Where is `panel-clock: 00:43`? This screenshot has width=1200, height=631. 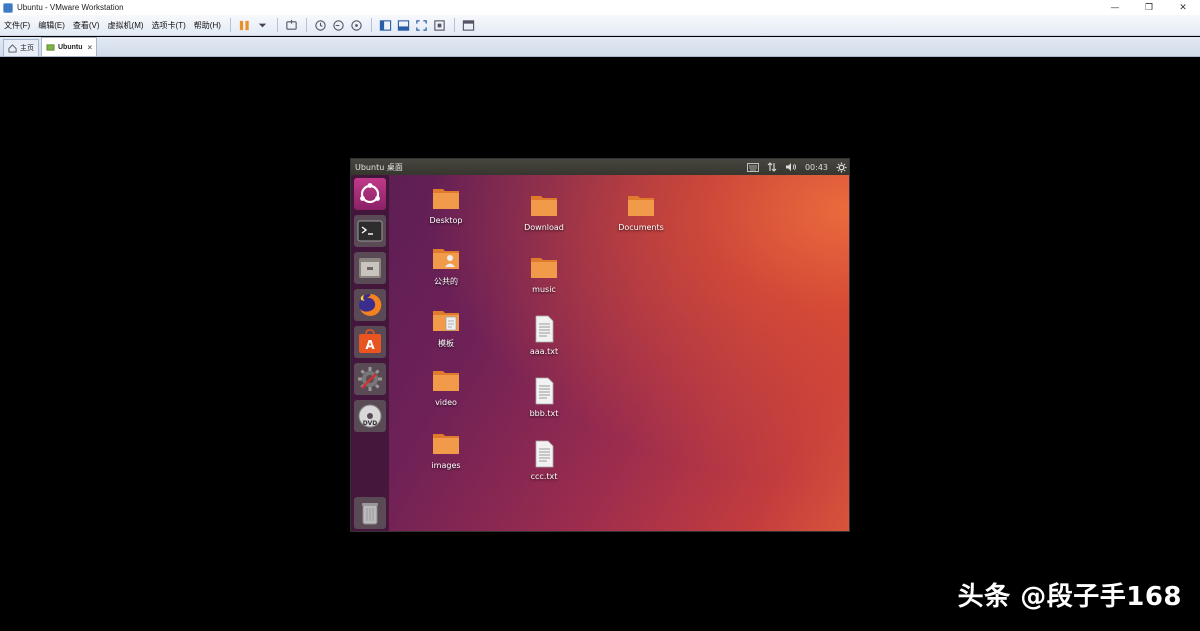
panel-clock: 00:43 is located at coordinates (816, 167).